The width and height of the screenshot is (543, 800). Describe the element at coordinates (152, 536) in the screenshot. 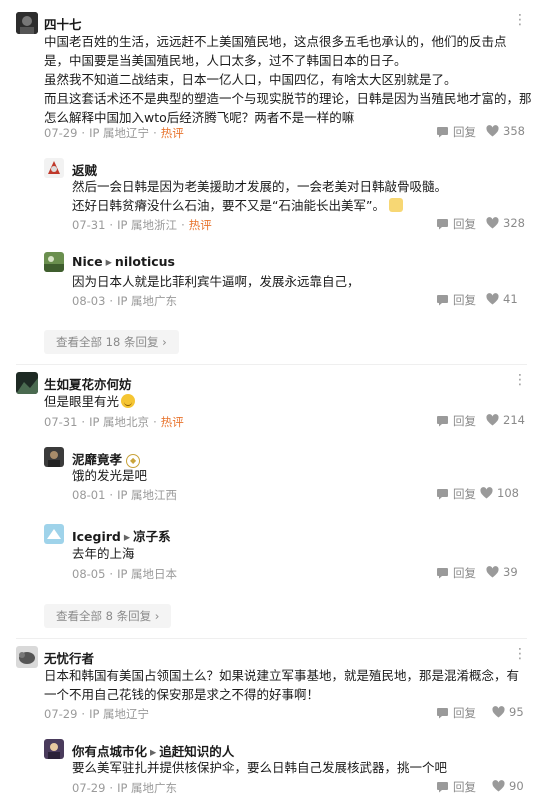

I see `reply-target-user: 凉子系` at that location.